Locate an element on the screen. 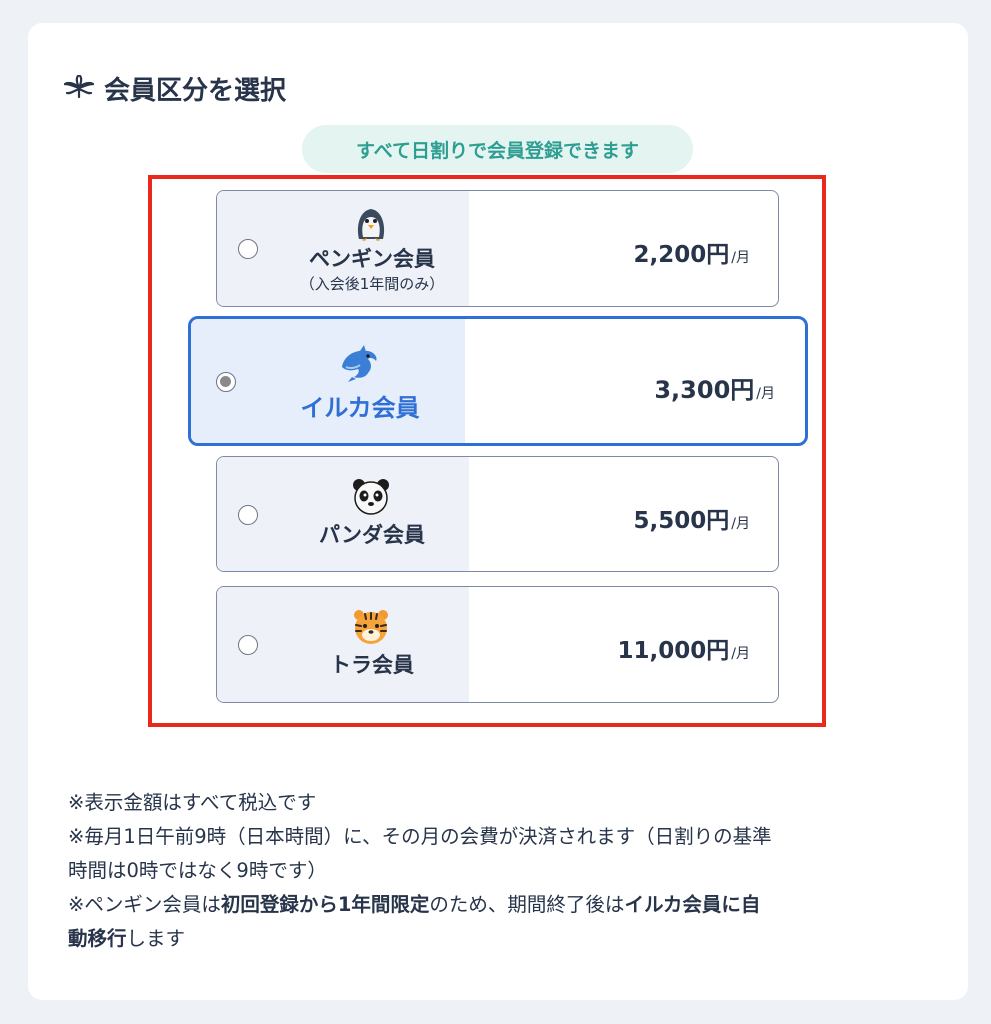  dolphin-icon is located at coordinates (358, 363).